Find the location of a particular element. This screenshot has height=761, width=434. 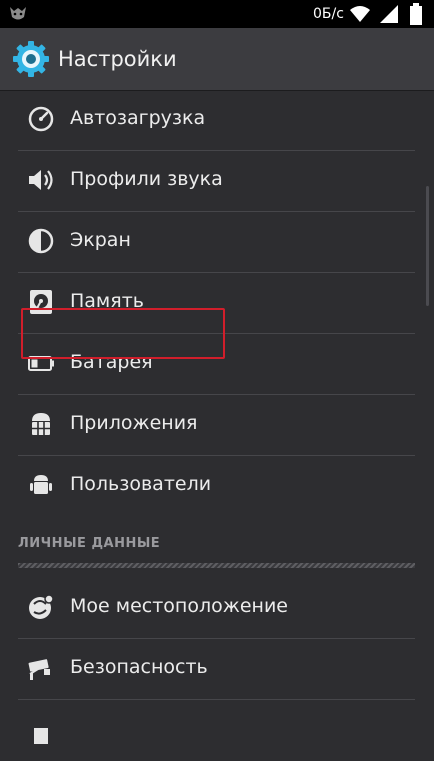

sound-icon is located at coordinates (41, 180).